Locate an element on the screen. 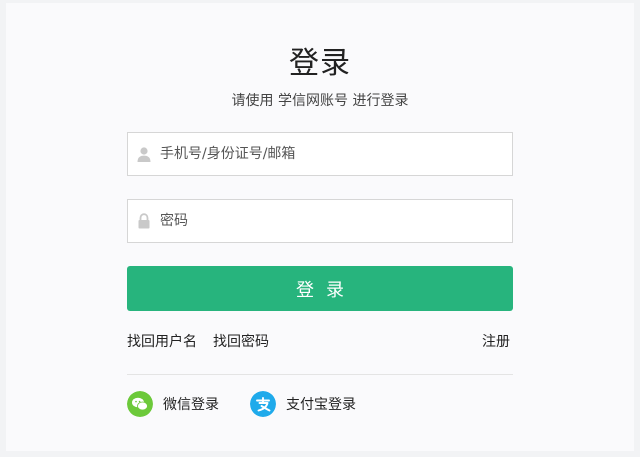  alipay-login-button: 支付宝登录 is located at coordinates (303, 404).